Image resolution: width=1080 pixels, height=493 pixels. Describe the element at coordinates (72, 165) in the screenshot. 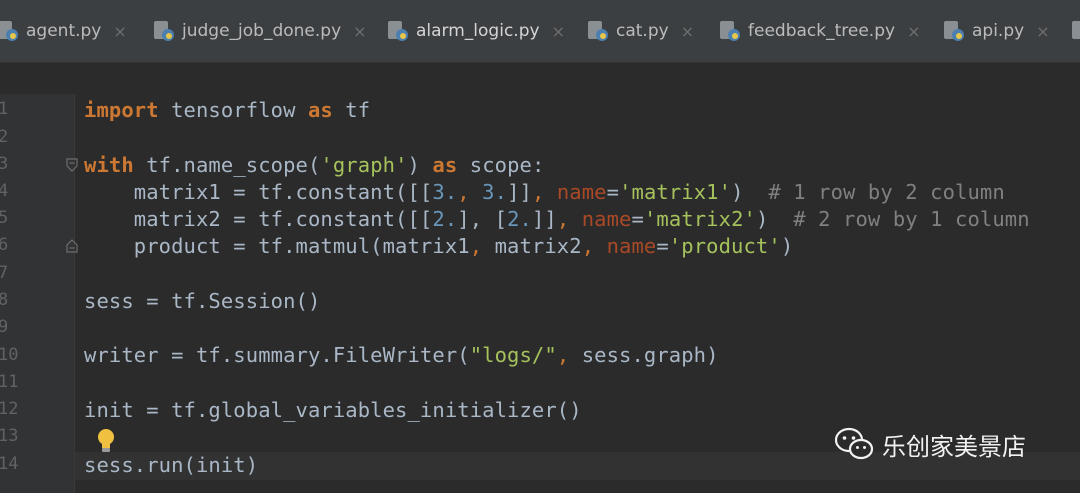

I see `fold-open-icon` at that location.